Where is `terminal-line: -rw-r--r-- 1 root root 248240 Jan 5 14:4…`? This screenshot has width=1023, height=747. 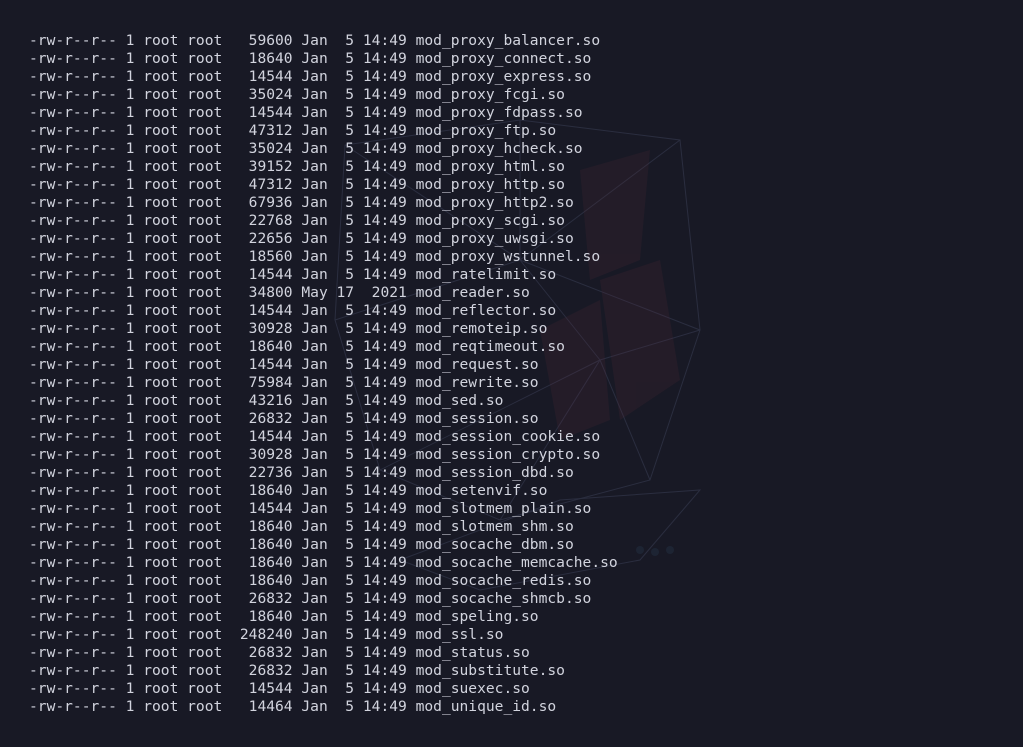 terminal-line: -rw-r--r-- 1 root root 248240 Jan 5 14:4… is located at coordinates (266, 634).